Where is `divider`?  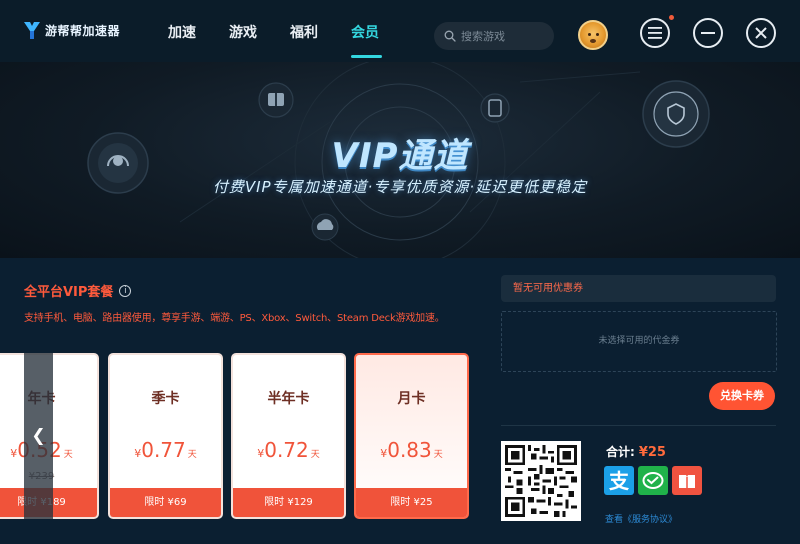 divider is located at coordinates (638, 425).